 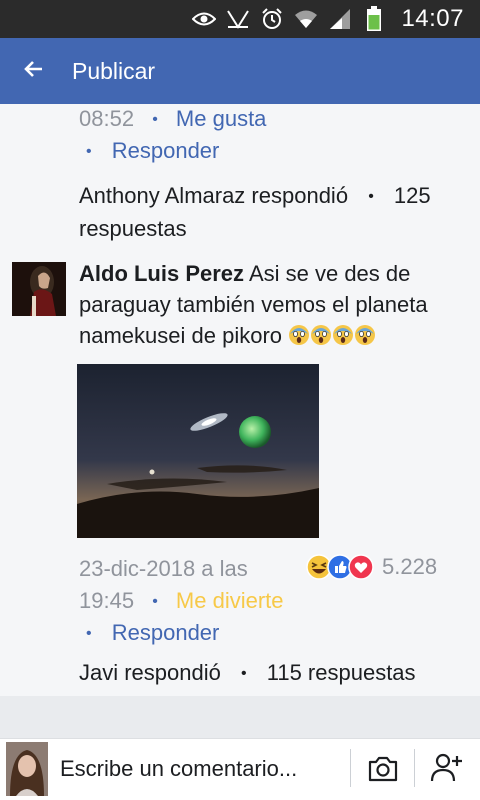 I want to click on arrow-left-icon, so click(x=34, y=71).